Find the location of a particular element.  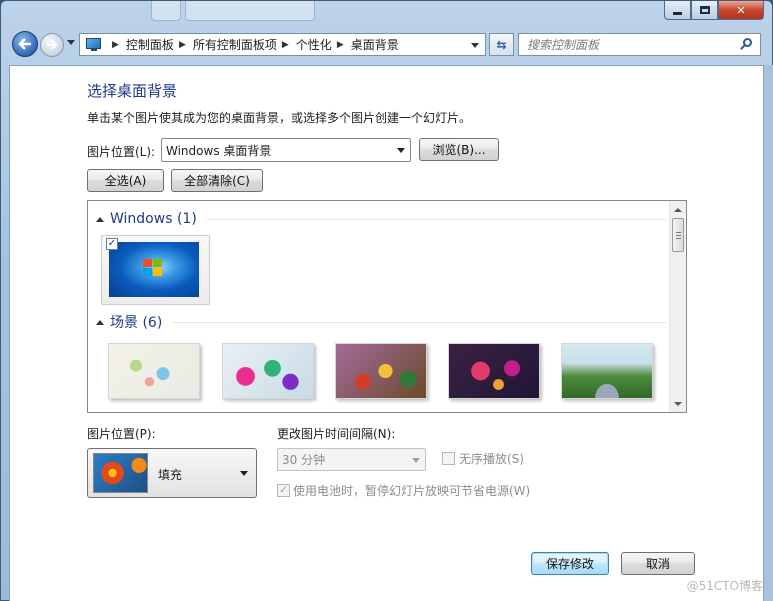

arrow-left-icon is located at coordinates (24, 44).